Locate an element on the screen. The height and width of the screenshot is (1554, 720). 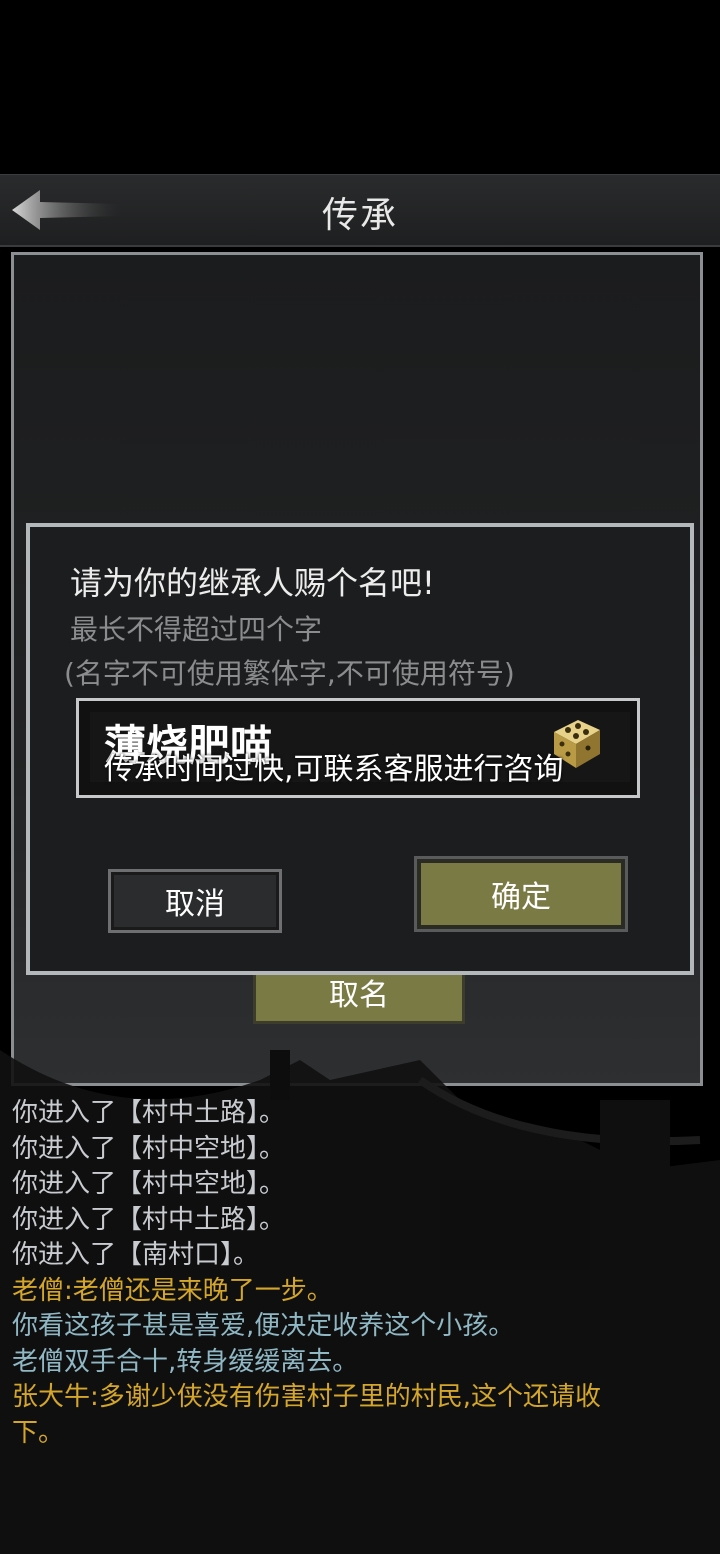
log-line: 老僧双手合十,转身缓缓离去。 is located at coordinates (185, 1361).